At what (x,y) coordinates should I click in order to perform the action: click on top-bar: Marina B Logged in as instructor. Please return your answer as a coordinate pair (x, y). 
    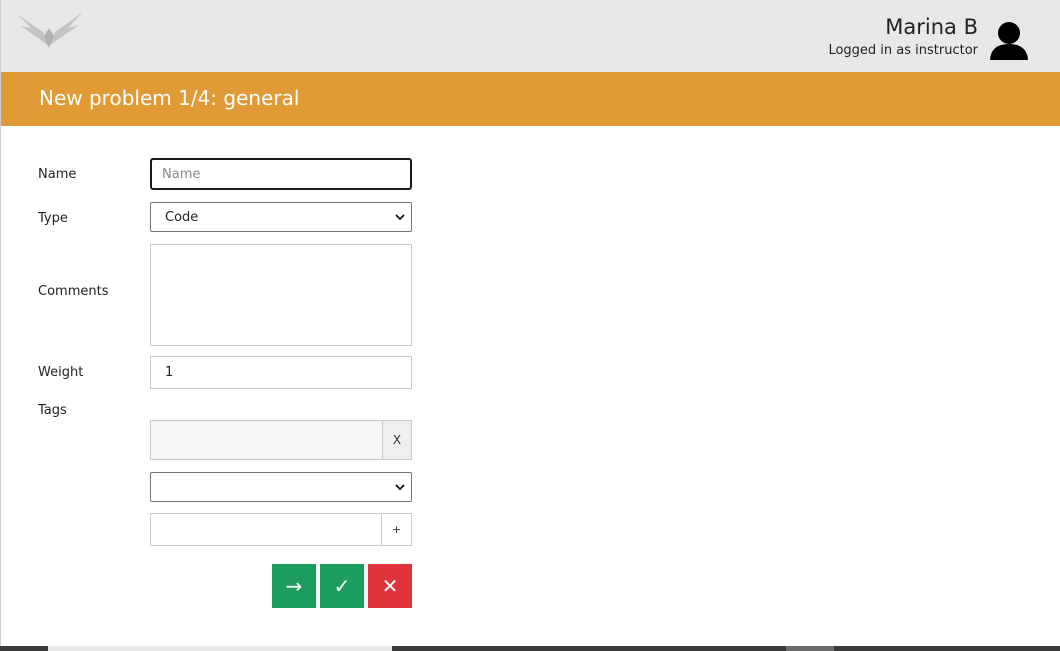
    Looking at the image, I should click on (530, 36).